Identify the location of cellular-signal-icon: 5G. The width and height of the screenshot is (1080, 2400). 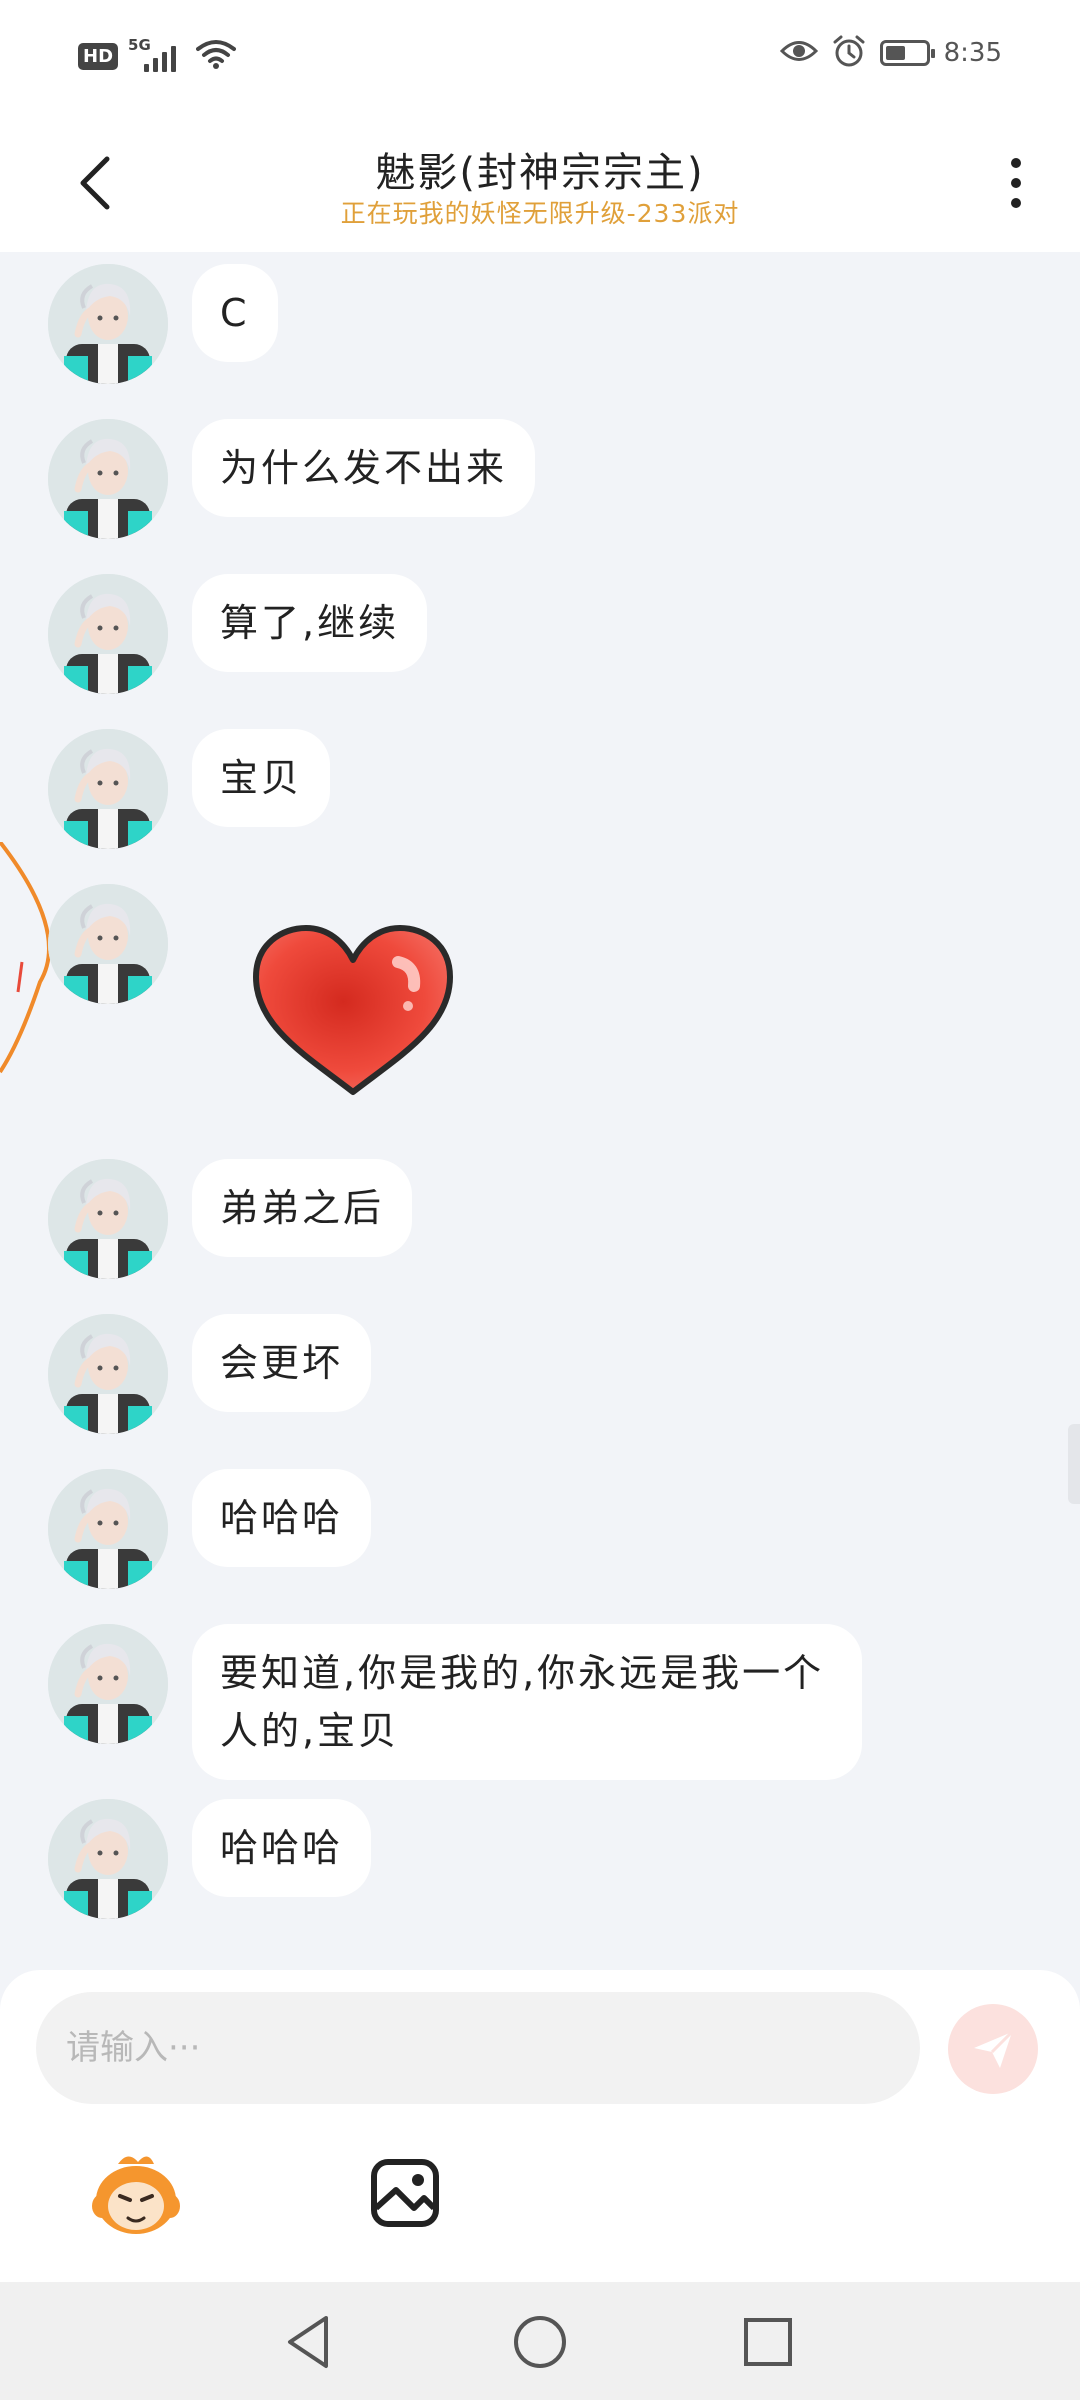
(157, 56).